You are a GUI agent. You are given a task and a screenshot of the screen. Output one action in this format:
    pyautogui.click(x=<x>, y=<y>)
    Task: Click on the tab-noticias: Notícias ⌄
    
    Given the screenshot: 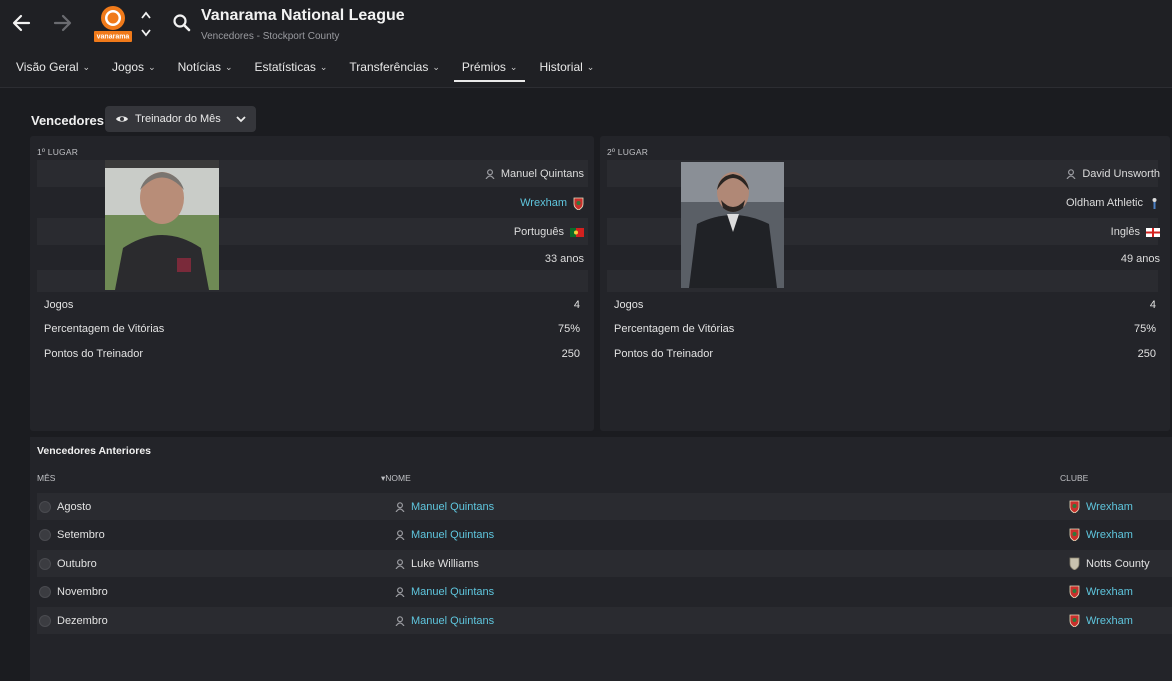 What is the action you would take?
    pyautogui.click(x=205, y=68)
    